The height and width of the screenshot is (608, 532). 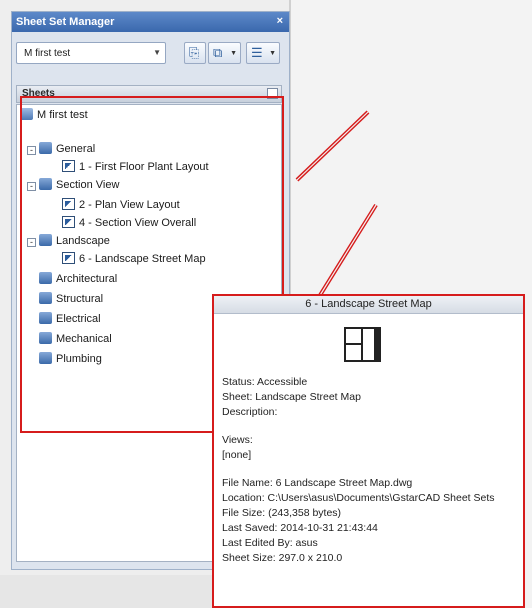 I want to click on popup-title: 6 - Landscape Street Map, so click(x=368, y=304).